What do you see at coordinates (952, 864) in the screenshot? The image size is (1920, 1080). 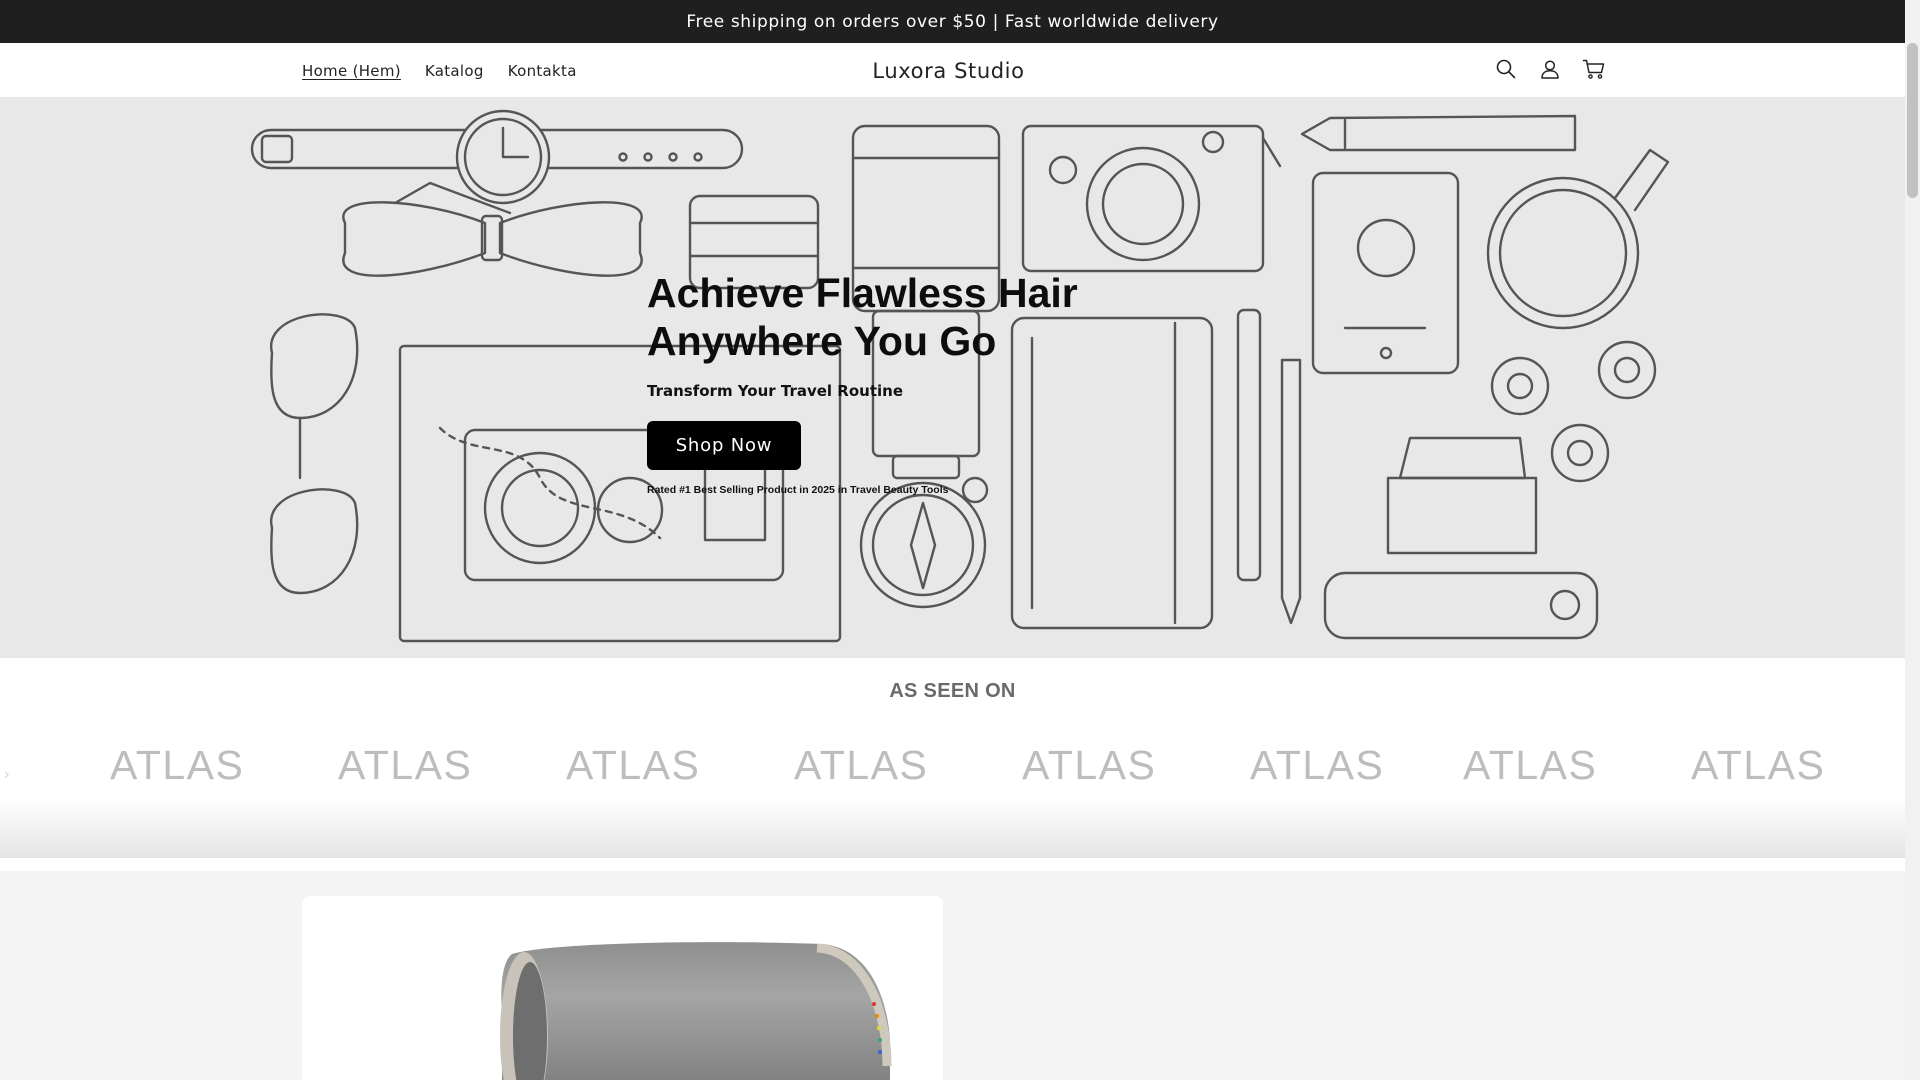 I see `section-divider` at bounding box center [952, 864].